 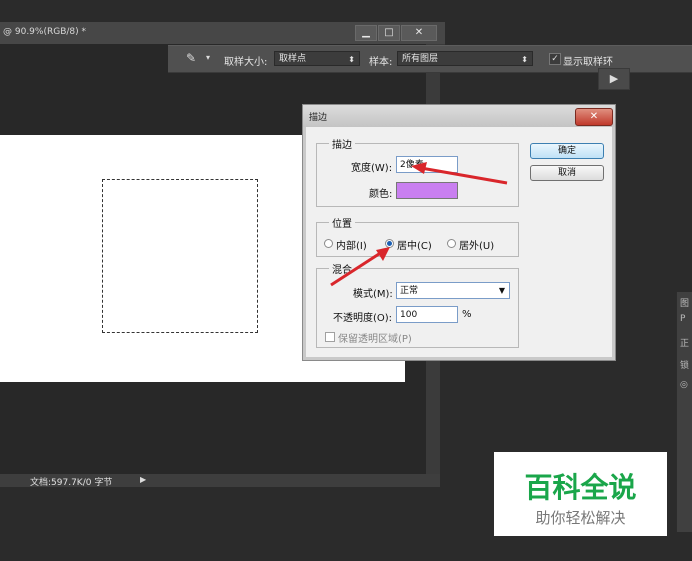 I want to click on sample-size-select: 取样点 ⬍, so click(x=317, y=58).